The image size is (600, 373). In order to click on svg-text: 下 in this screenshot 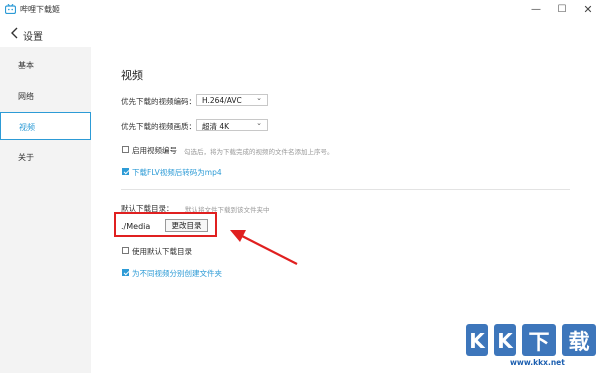, I will do `click(539, 342)`.